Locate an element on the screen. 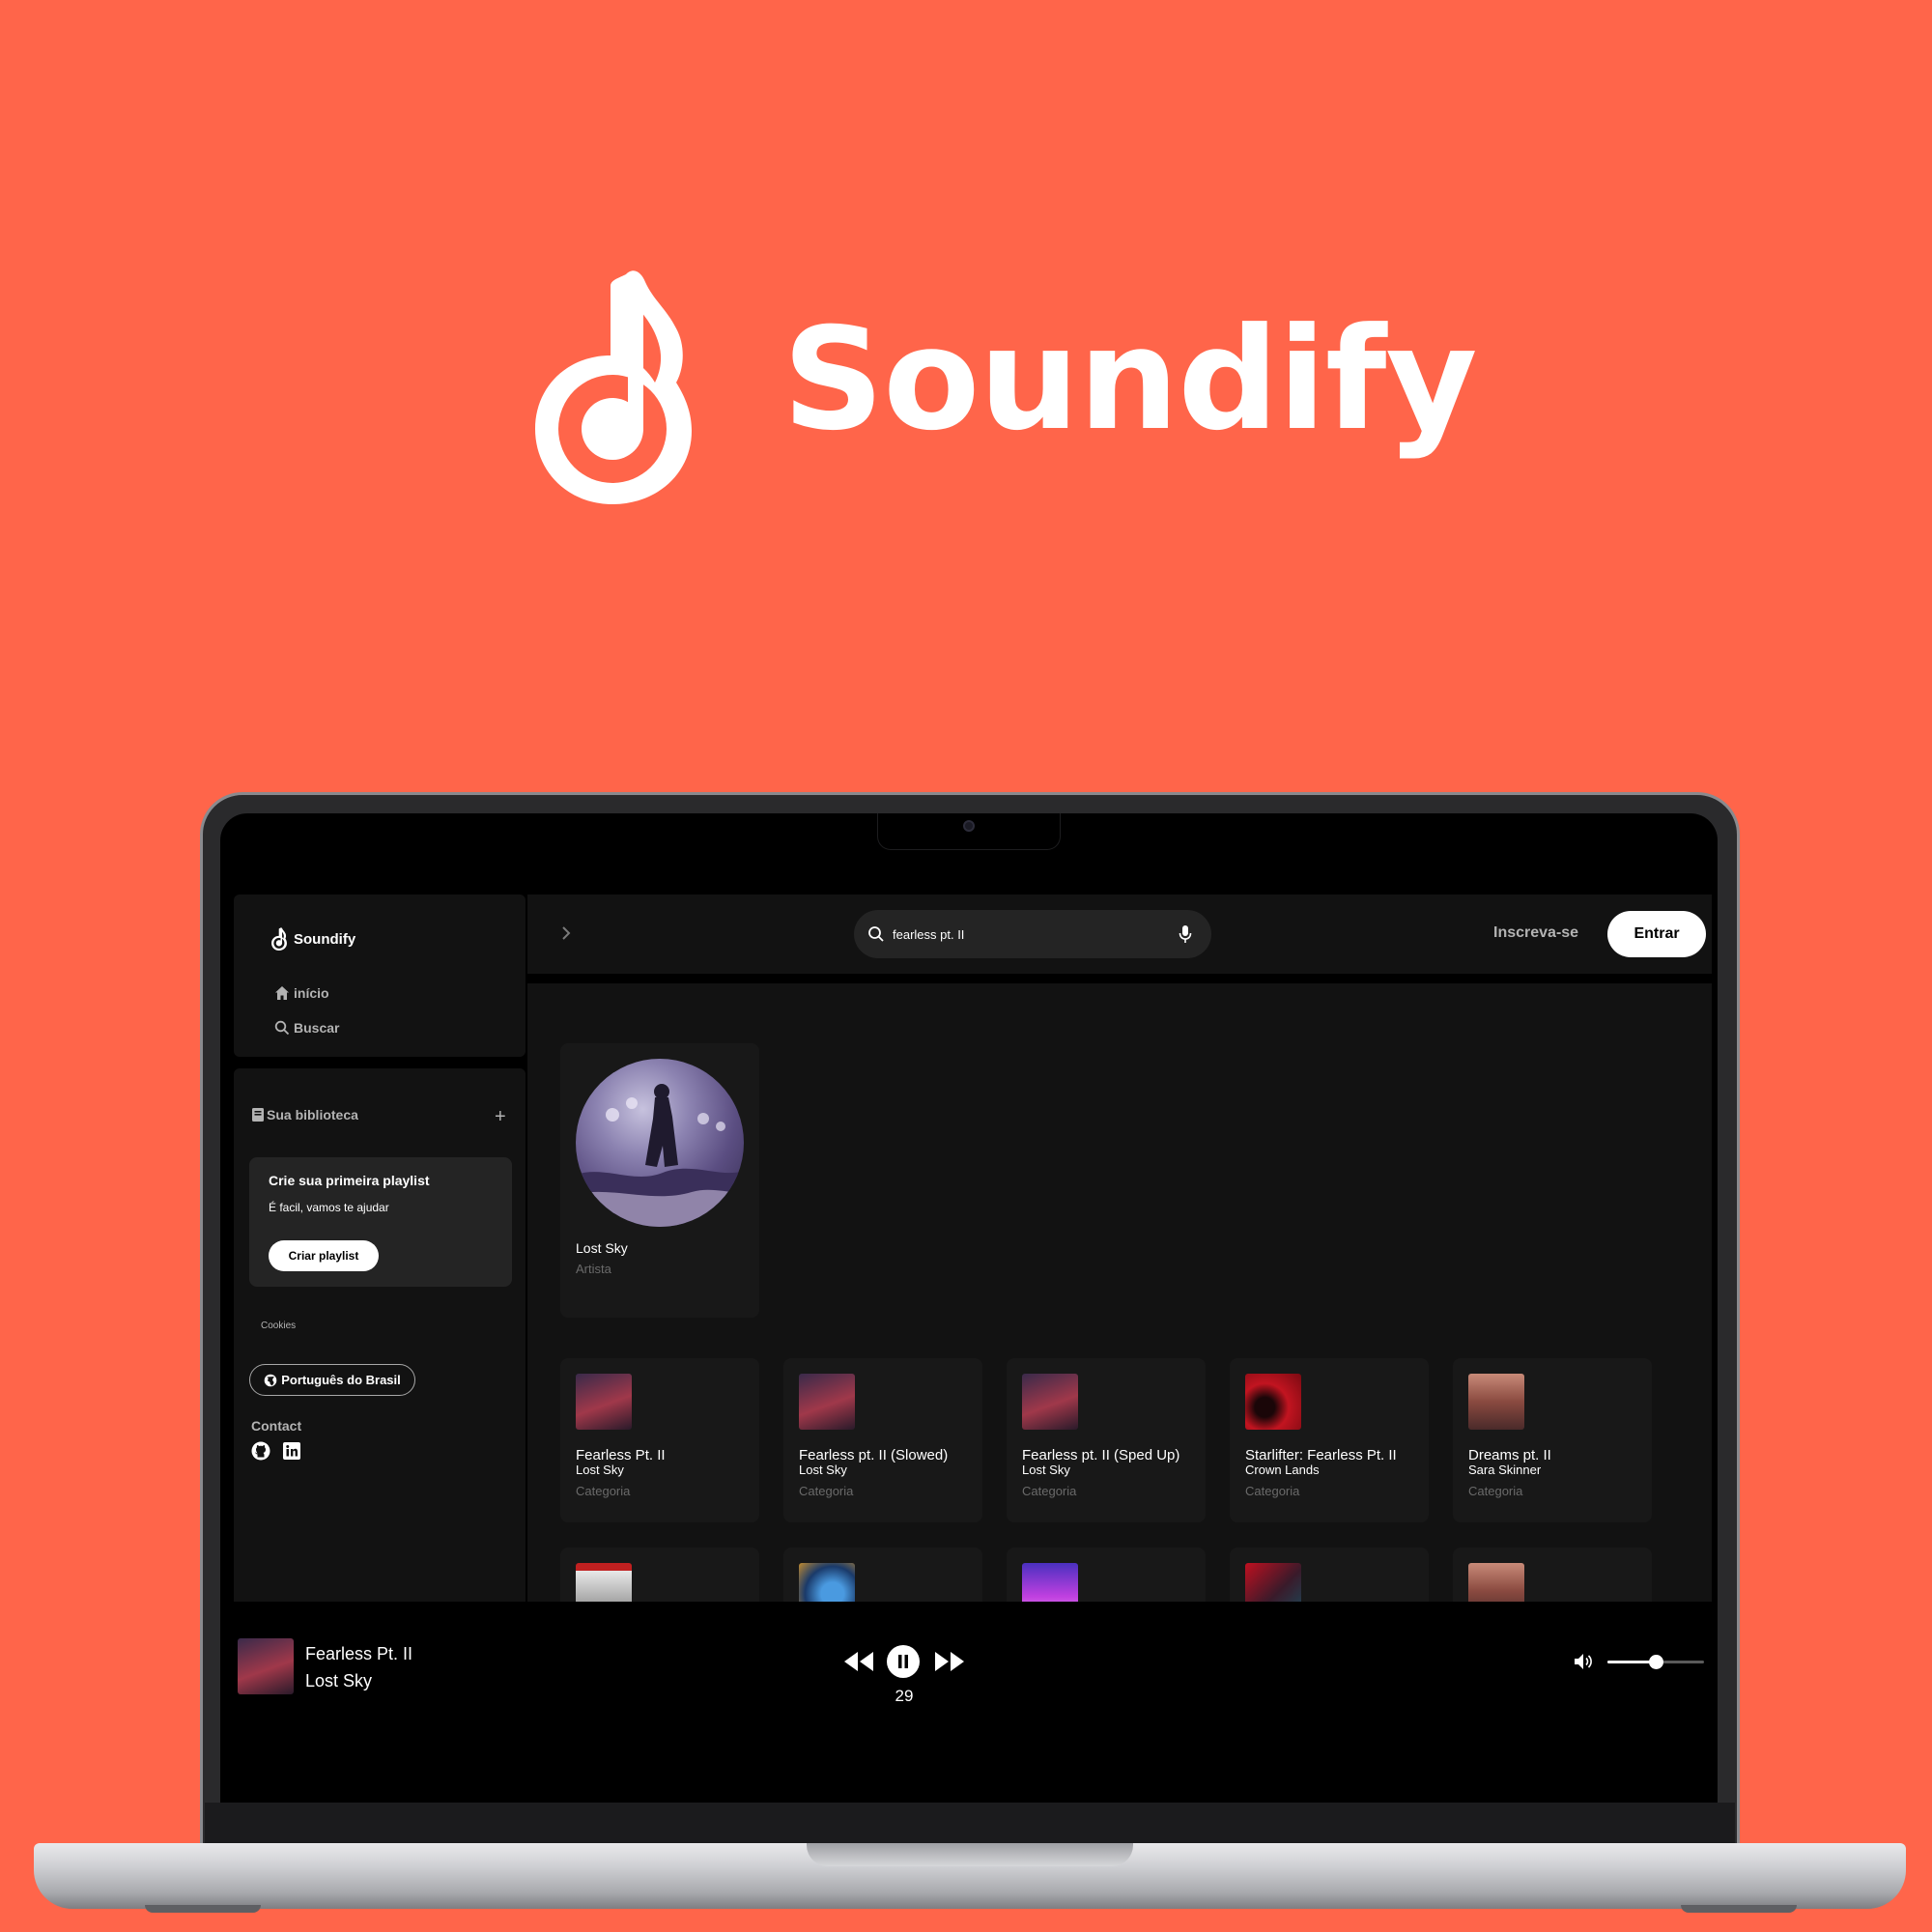 The height and width of the screenshot is (1932, 1932). nav-item-label: Buscar is located at coordinates (317, 1028).